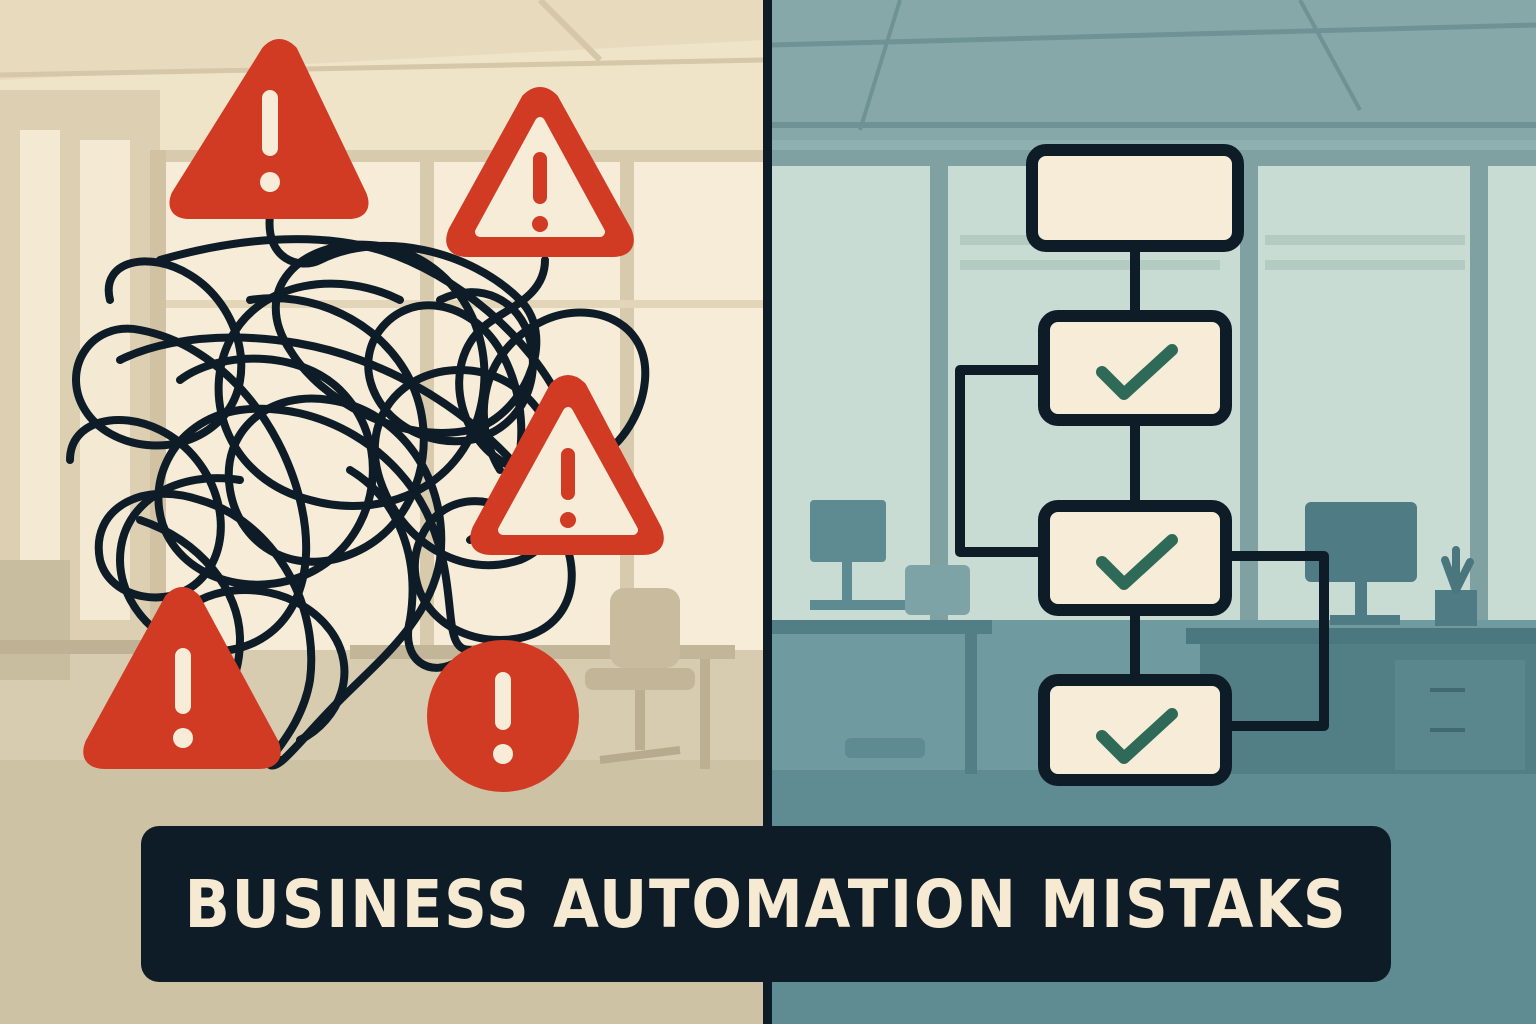 The width and height of the screenshot is (1536, 1024). I want to click on banner-title: BUSINESS AUTOMATION MISTAKS, so click(766, 904).